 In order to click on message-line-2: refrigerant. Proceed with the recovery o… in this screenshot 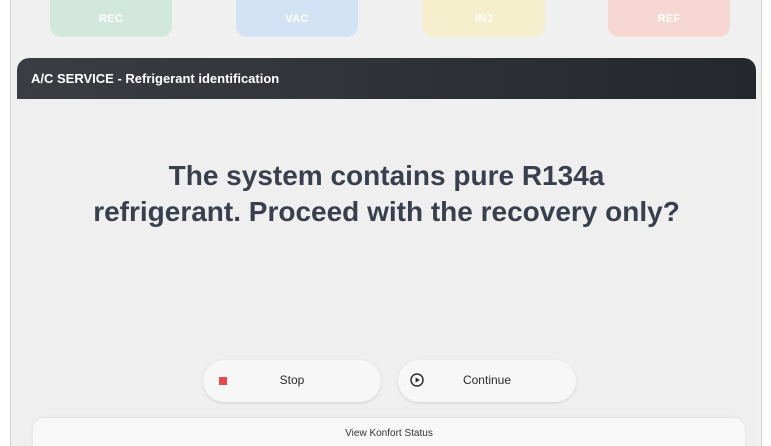, I will do `click(386, 211)`.